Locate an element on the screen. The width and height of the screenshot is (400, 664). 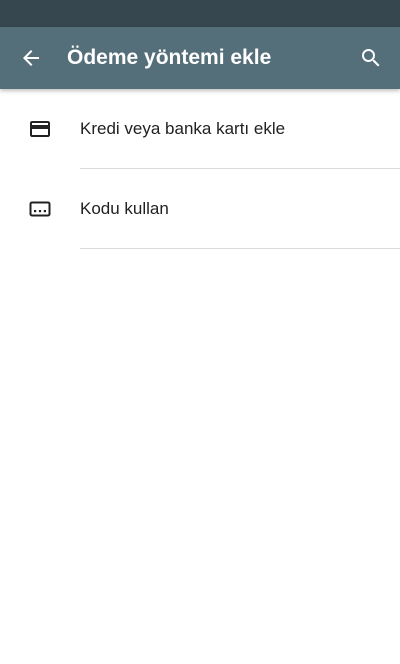
search-button is located at coordinates (371, 58).